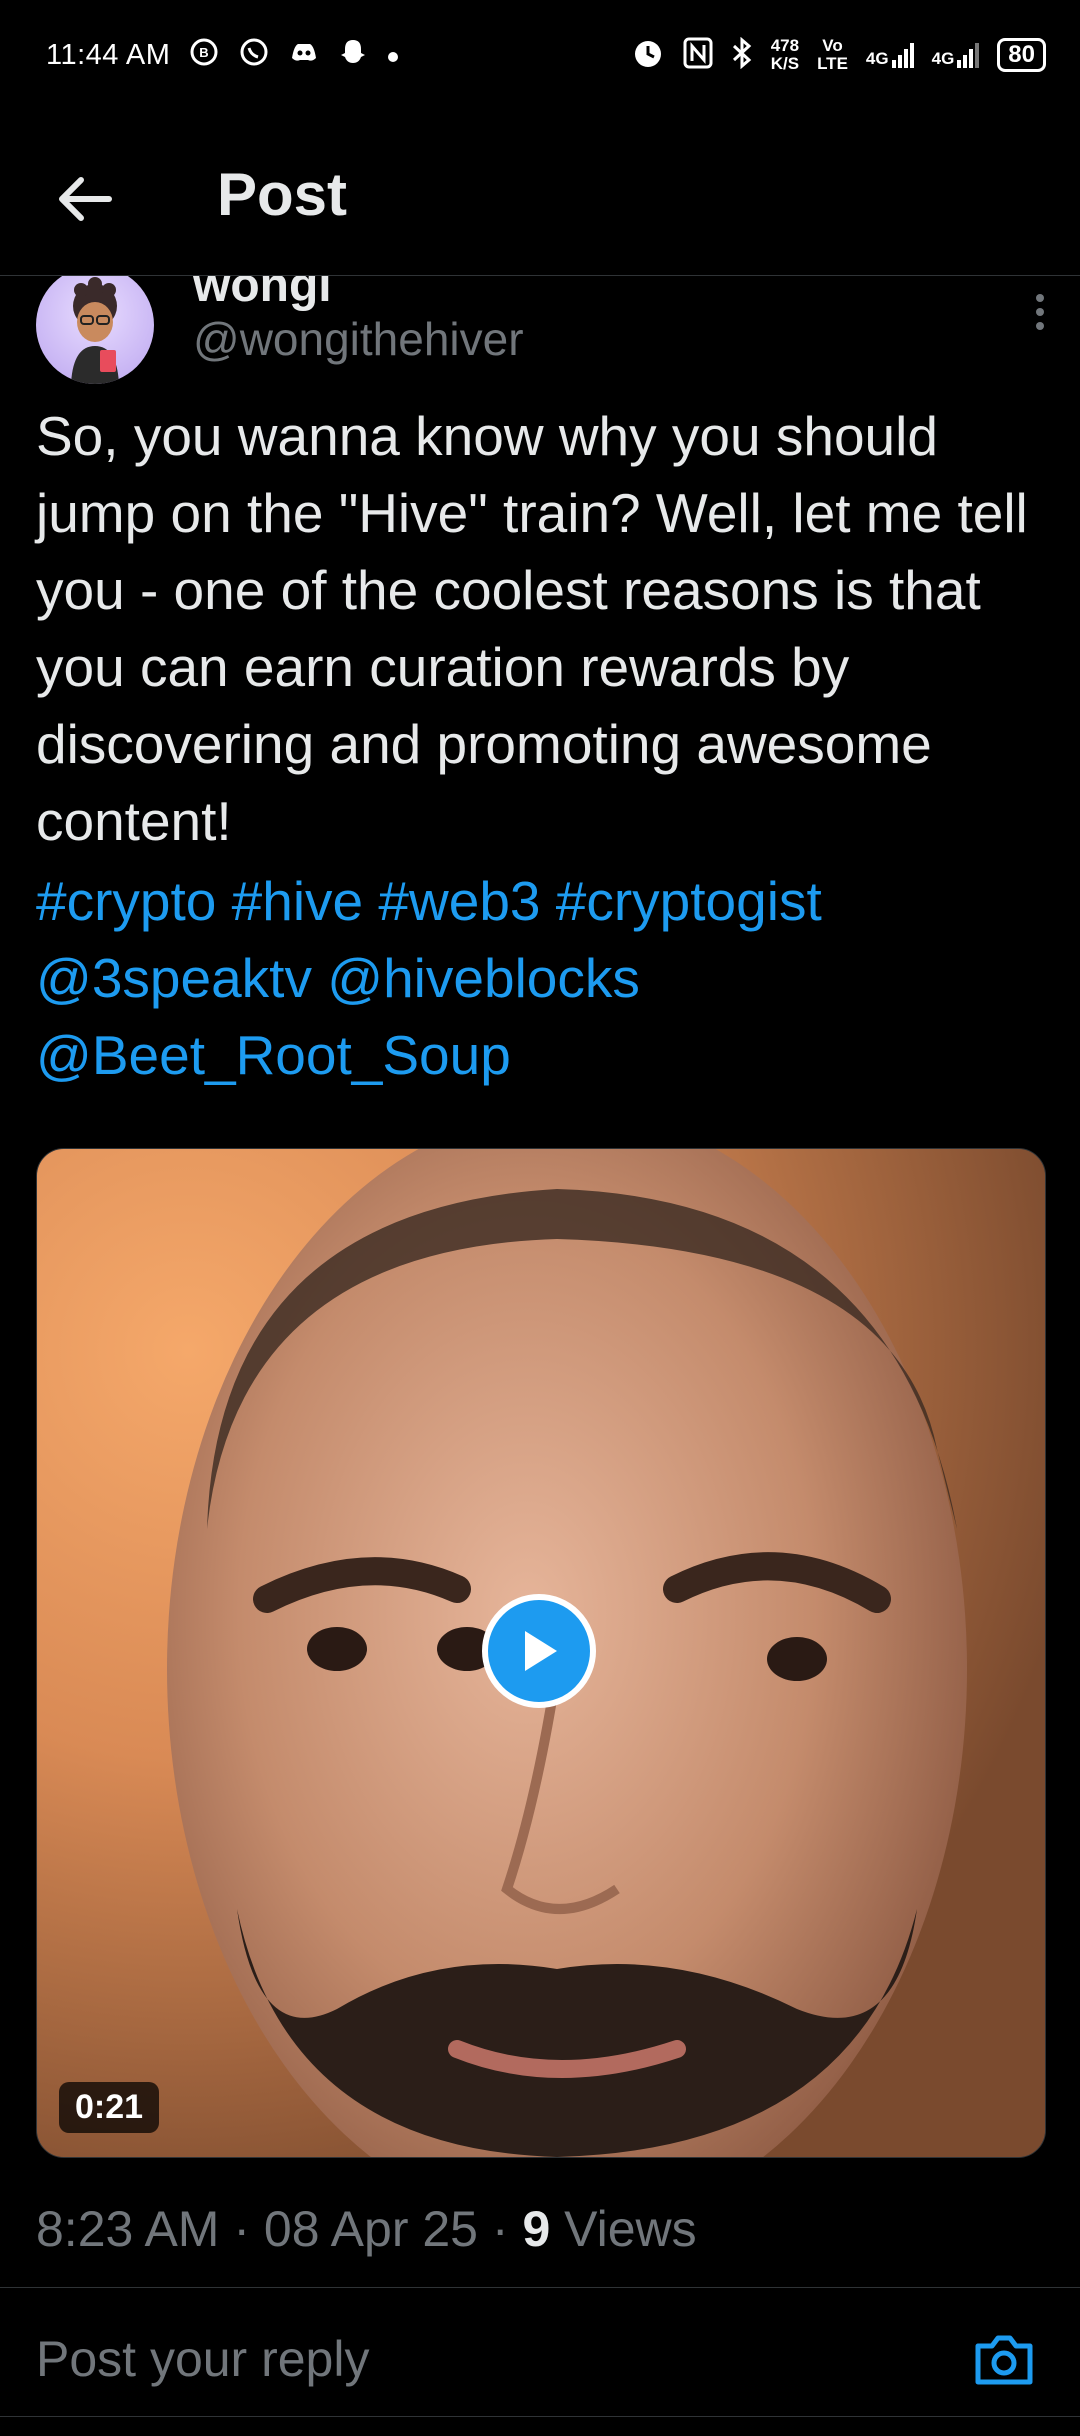 The width and height of the screenshot is (1080, 2436). I want to click on nfc-icon, so click(698, 55).